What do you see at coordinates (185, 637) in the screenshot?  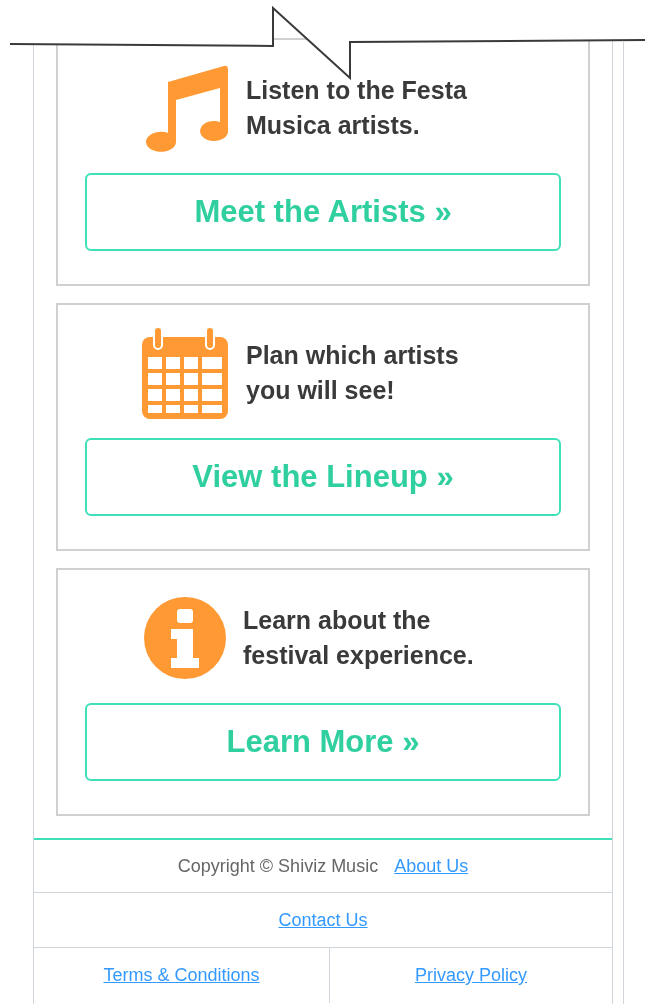 I see `info-icon` at bounding box center [185, 637].